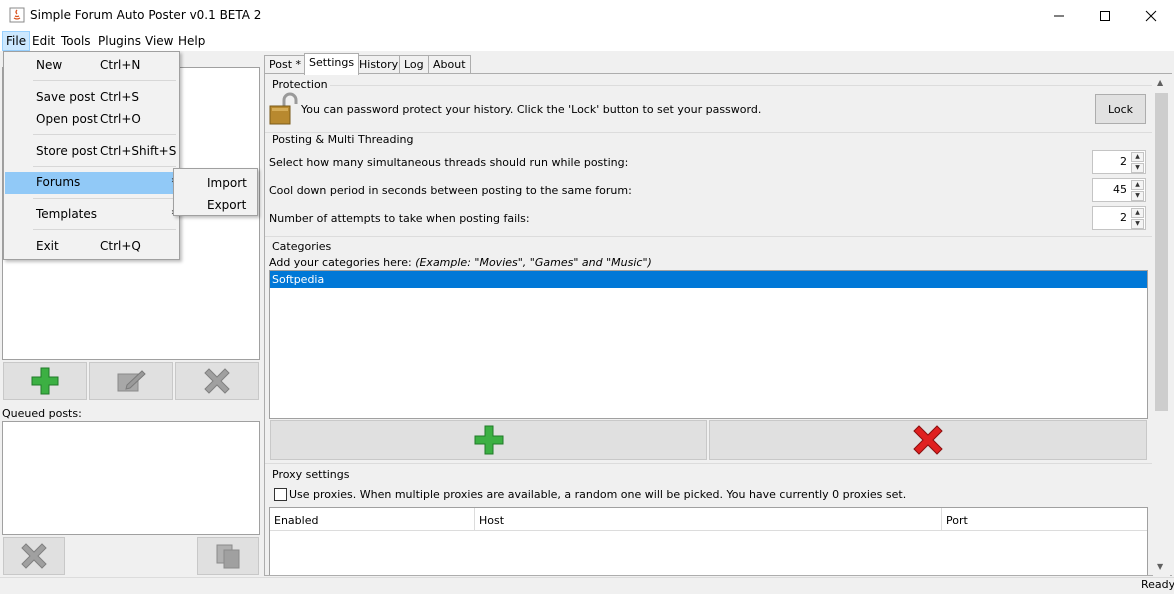 This screenshot has width=1174, height=594. Describe the element at coordinates (226, 205) in the screenshot. I see `submenu-item-export: Export` at that location.